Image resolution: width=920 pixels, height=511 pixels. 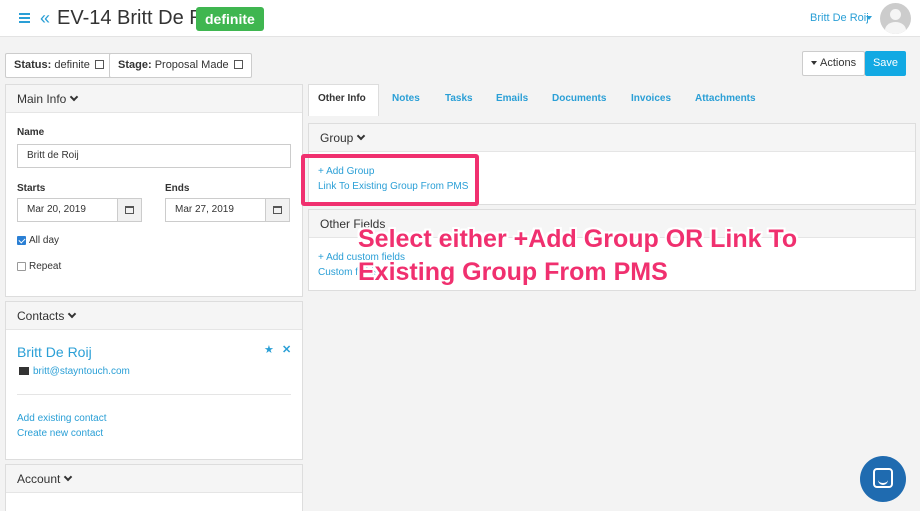 I want to click on envelope-icon, so click(x=24, y=371).